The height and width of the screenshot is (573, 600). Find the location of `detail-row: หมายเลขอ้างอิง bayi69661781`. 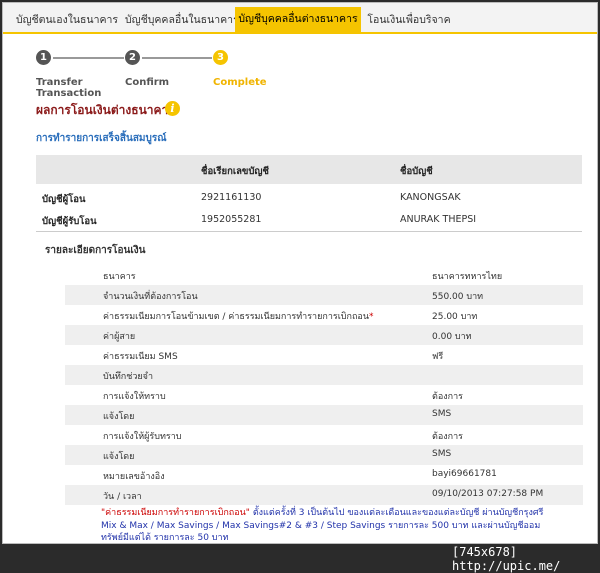

detail-row: หมายเลขอ้างอิง bayi69661781 is located at coordinates (324, 475).